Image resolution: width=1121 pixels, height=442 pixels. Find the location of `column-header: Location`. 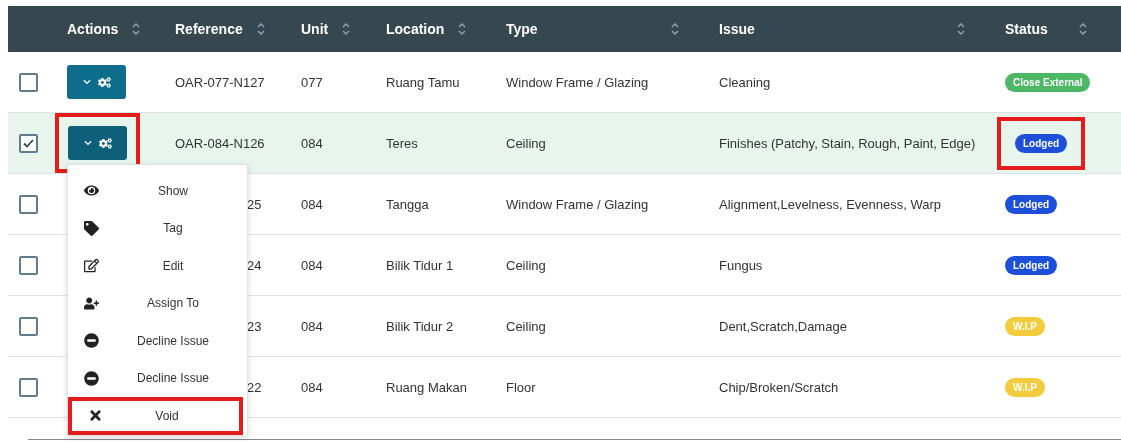

column-header: Location is located at coordinates (415, 29).